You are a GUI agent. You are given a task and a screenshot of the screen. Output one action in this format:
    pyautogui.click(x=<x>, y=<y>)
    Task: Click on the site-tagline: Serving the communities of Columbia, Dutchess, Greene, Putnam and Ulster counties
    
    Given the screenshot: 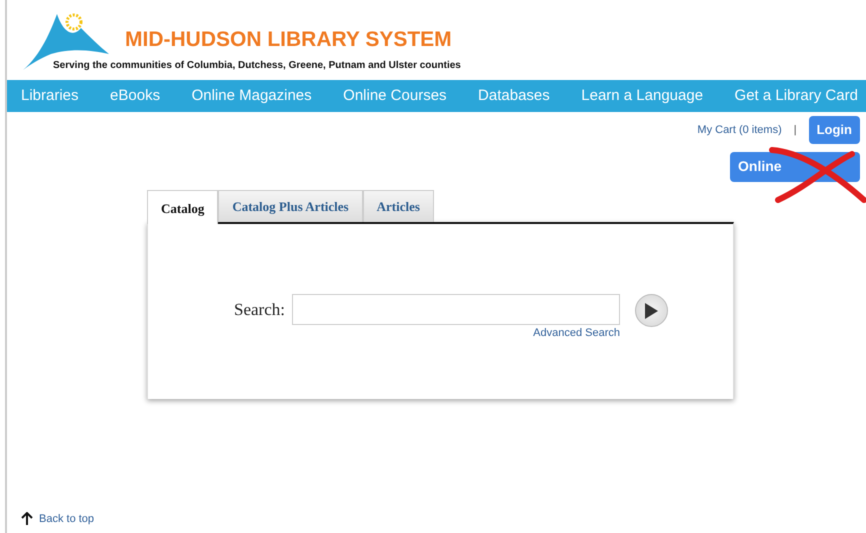 What is the action you would take?
    pyautogui.click(x=257, y=66)
    